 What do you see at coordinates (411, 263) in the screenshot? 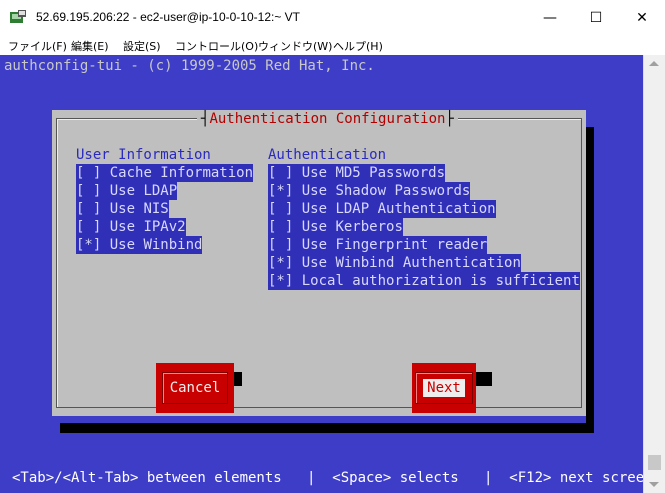
I see `option-label: Use Winbind Authentication` at bounding box center [411, 263].